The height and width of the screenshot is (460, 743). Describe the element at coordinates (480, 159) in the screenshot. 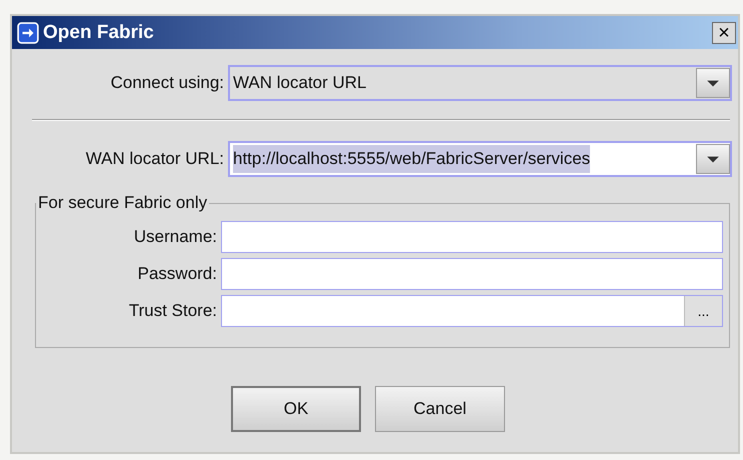

I see `url-combo-field: http://localhost:5555/web/FabricServer/services` at that location.